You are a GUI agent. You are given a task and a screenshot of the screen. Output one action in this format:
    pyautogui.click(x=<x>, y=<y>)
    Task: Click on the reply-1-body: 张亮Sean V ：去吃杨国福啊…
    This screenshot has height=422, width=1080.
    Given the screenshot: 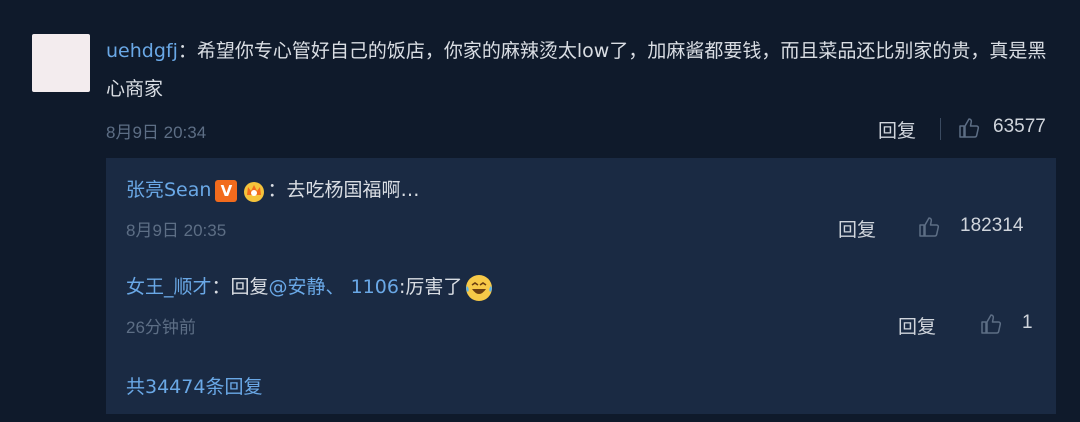 What is the action you would take?
    pyautogui.click(x=272, y=189)
    